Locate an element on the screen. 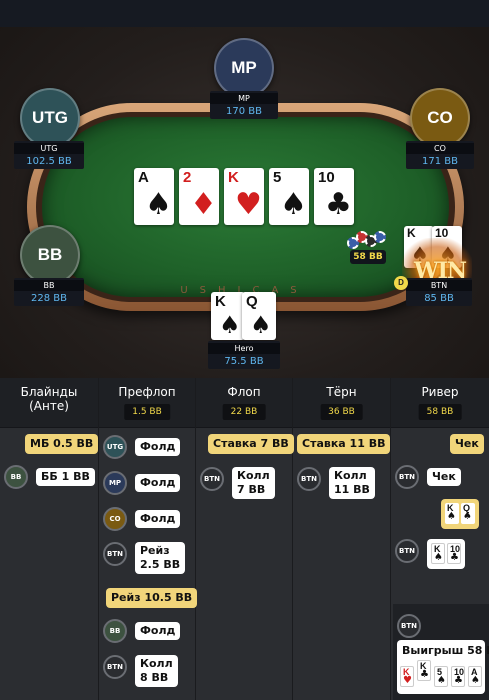  position-badge: UTG is located at coordinates (115, 447).